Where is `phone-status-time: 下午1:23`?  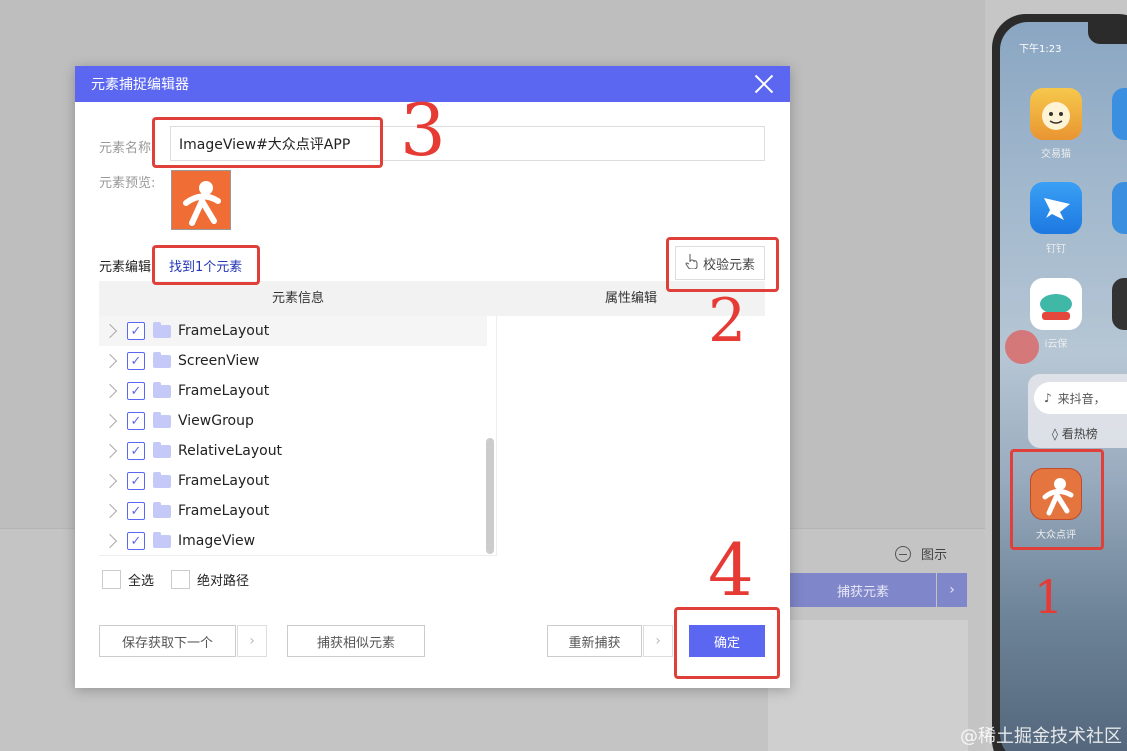
phone-status-time: 下午1:23 is located at coordinates (1040, 49).